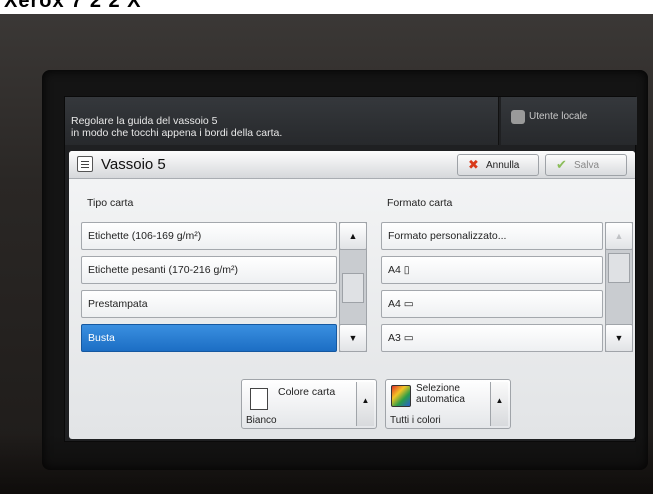  I want to click on user-label: Utente locale, so click(558, 116).